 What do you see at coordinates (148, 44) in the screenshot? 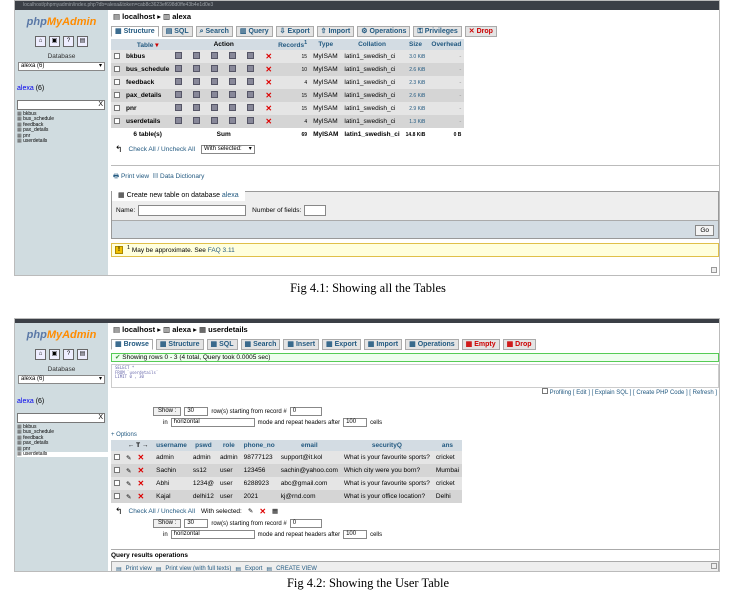
I see `col-table: Table ▾` at bounding box center [148, 44].